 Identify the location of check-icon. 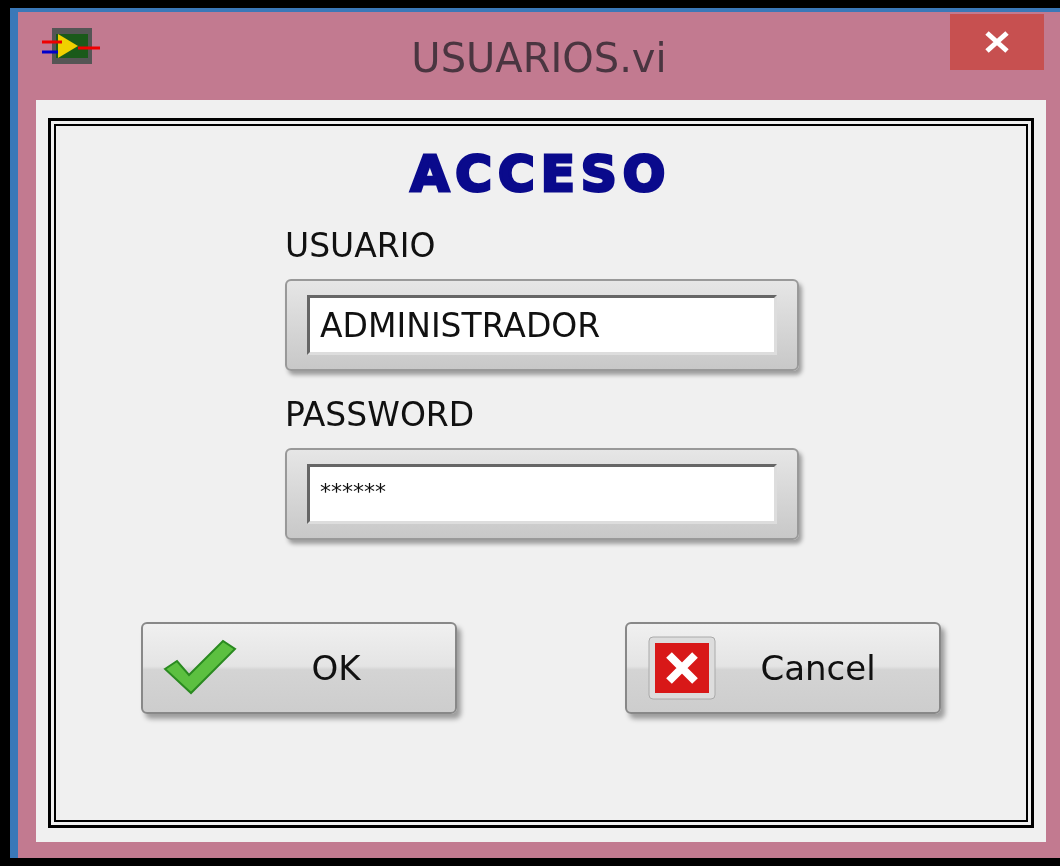
(200, 668).